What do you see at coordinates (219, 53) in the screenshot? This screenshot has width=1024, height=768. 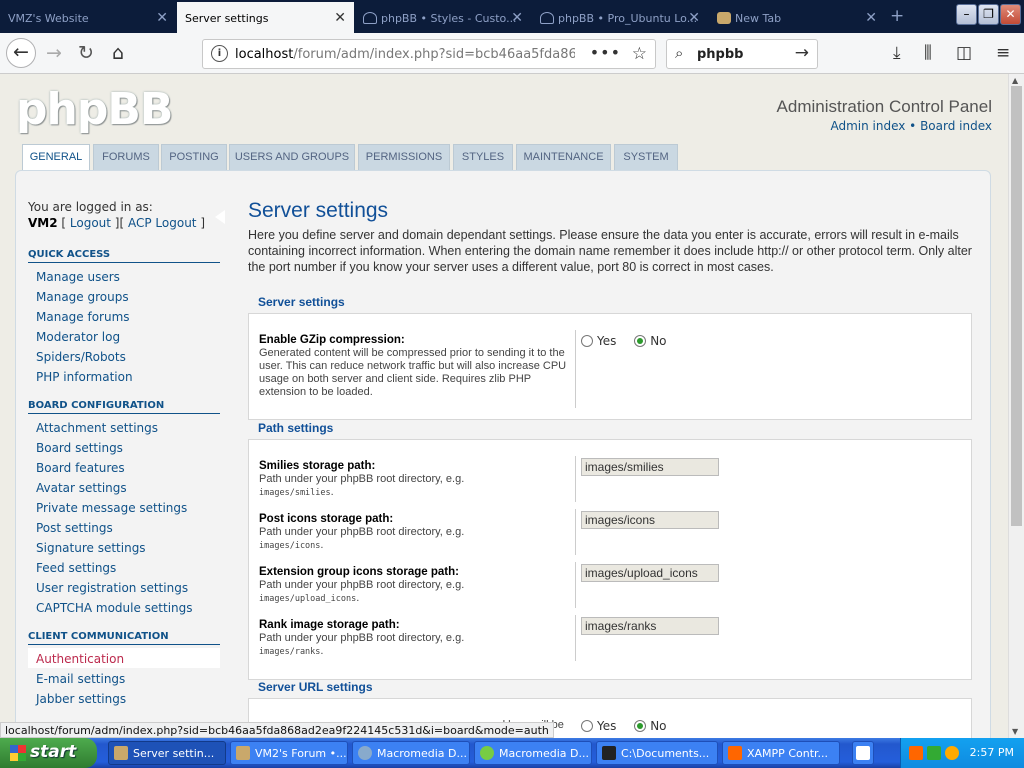 I see `info-icon: i` at bounding box center [219, 53].